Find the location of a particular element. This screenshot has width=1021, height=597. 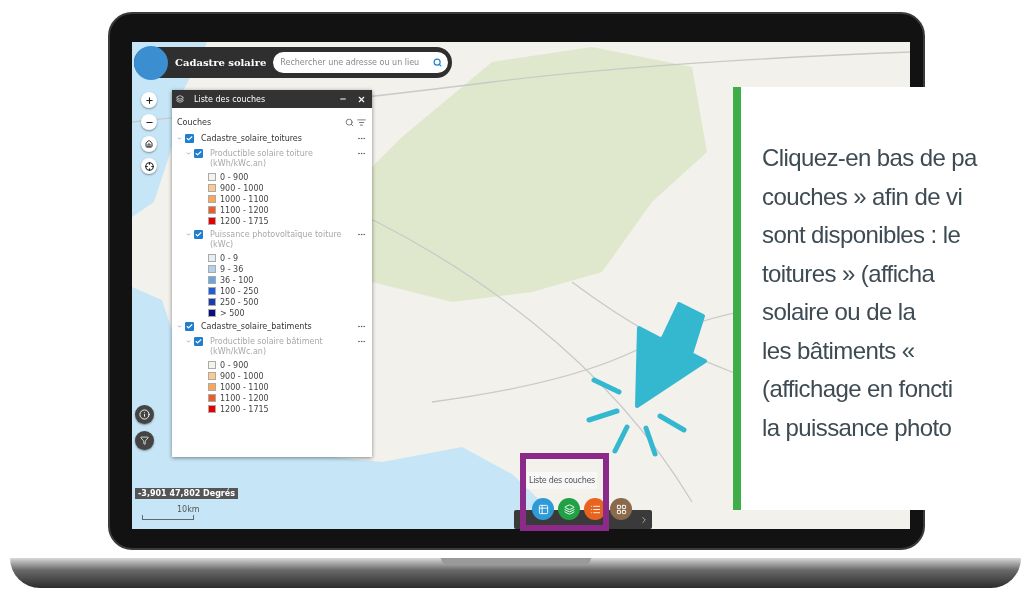

scale-bar is located at coordinates (168, 517).